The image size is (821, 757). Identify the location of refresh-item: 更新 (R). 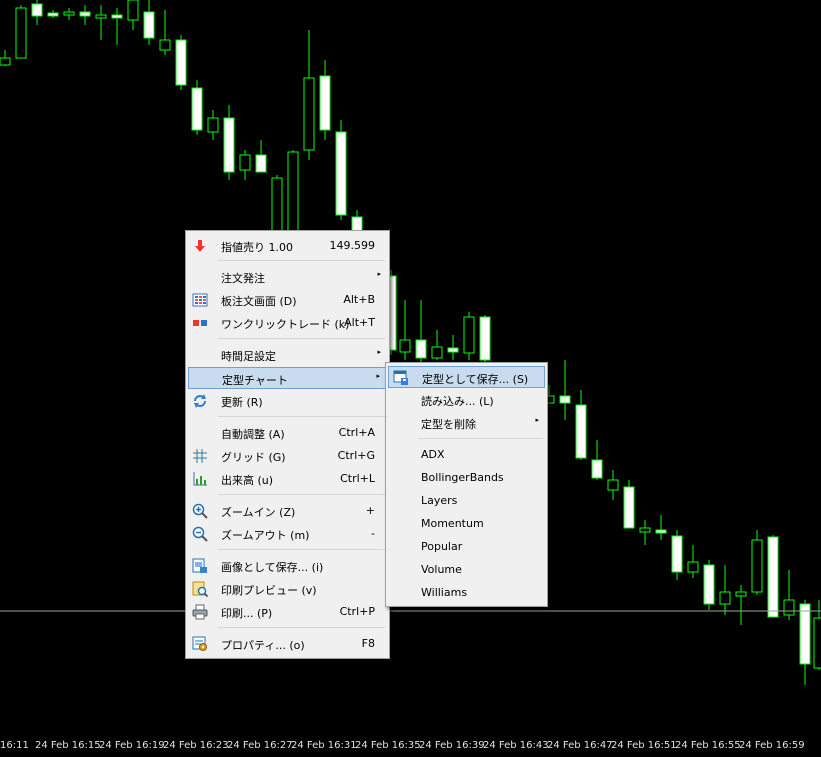
(287, 401).